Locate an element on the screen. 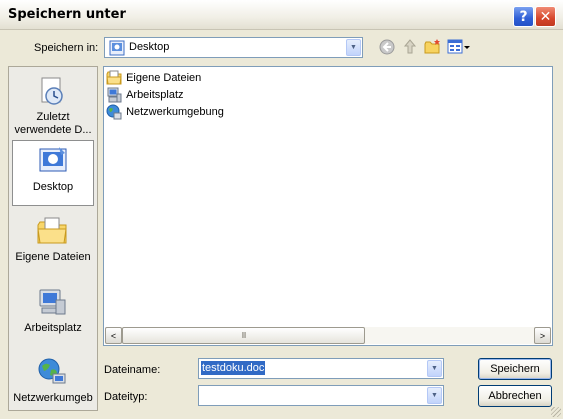 This screenshot has height=419, width=563. place-my-documents: Eigene Dateien is located at coordinates (53, 244).